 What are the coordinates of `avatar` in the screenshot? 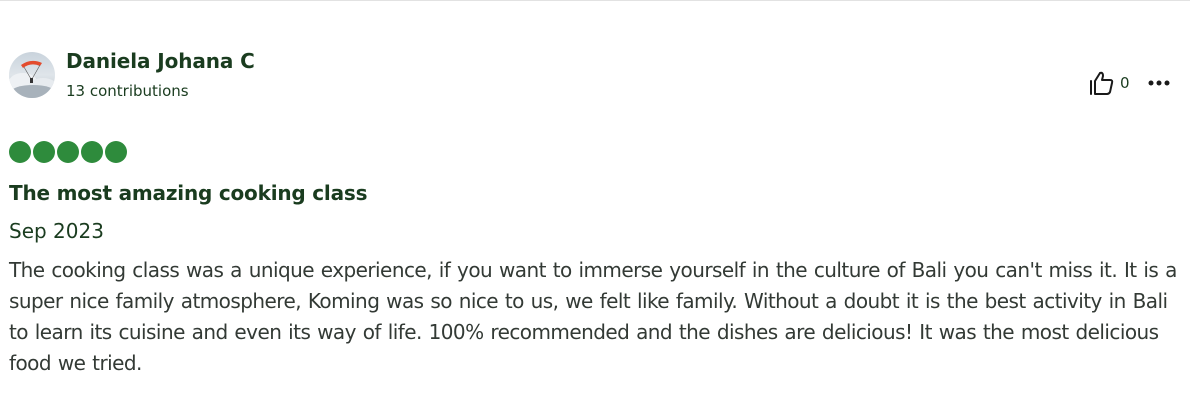 It's located at (32, 75).